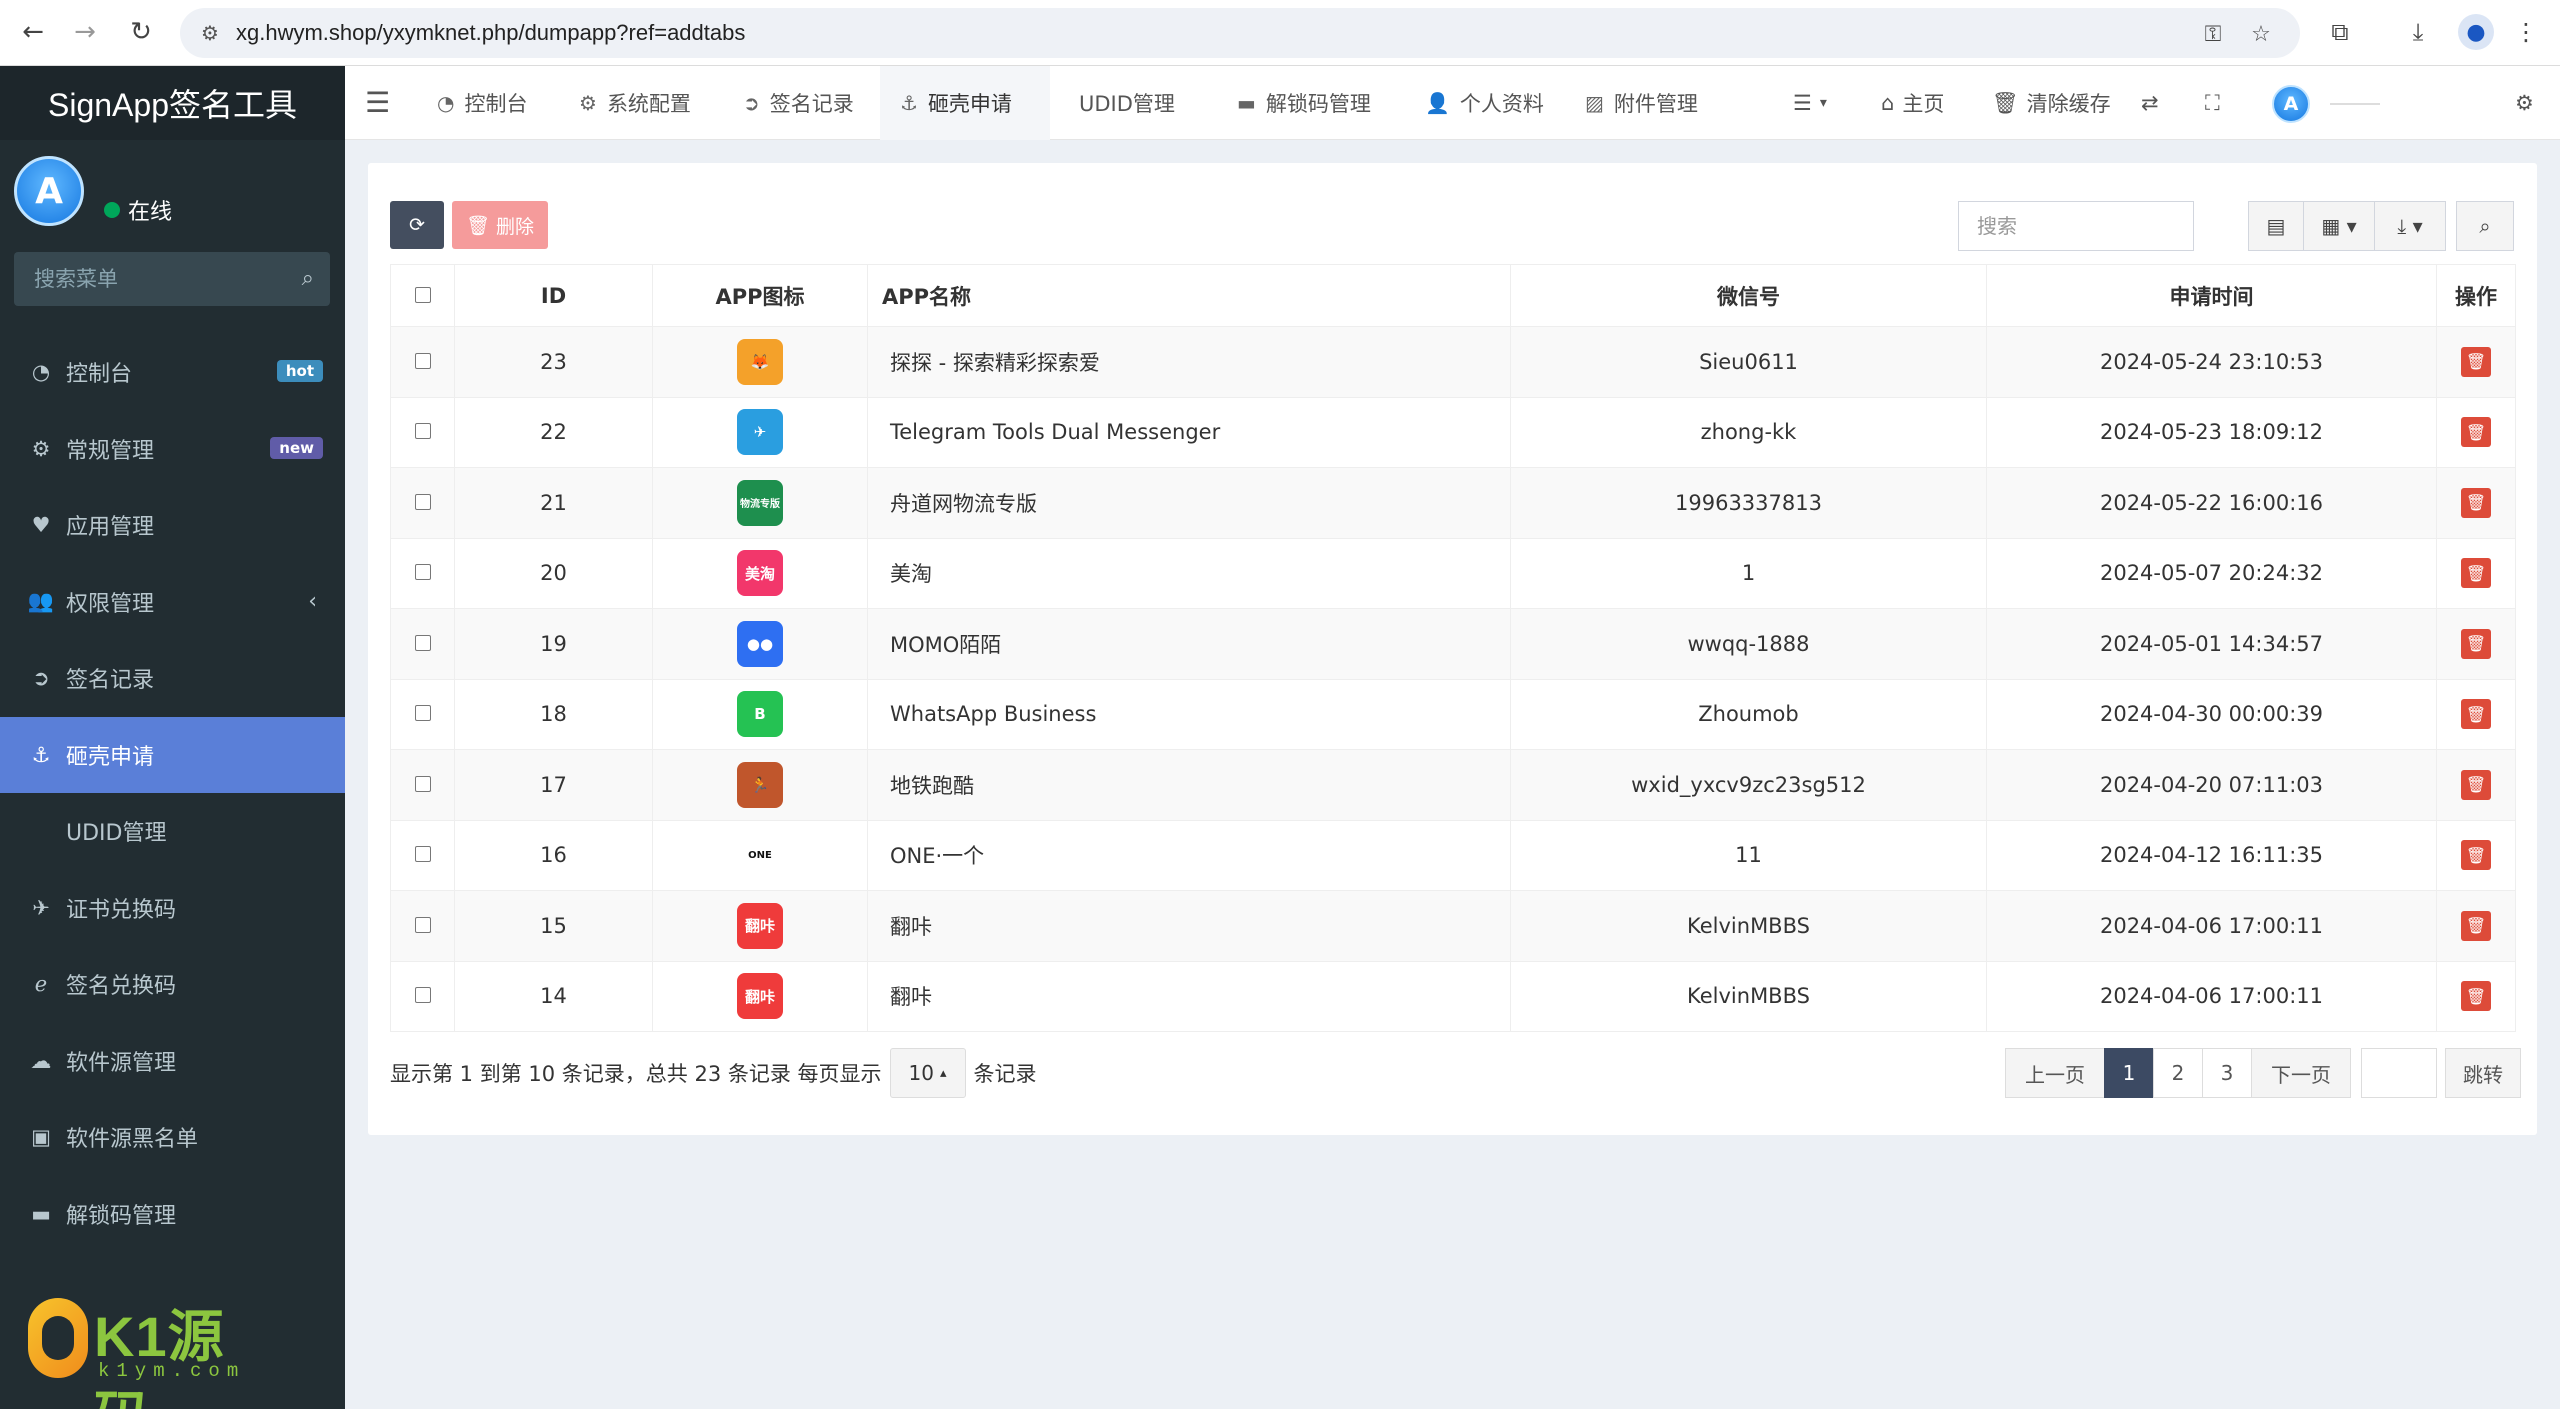 The image size is (2560, 1409). Describe the element at coordinates (172, 754) in the screenshot. I see `sidebar-item-dump-requests: ⚓ 砸壳申请` at that location.